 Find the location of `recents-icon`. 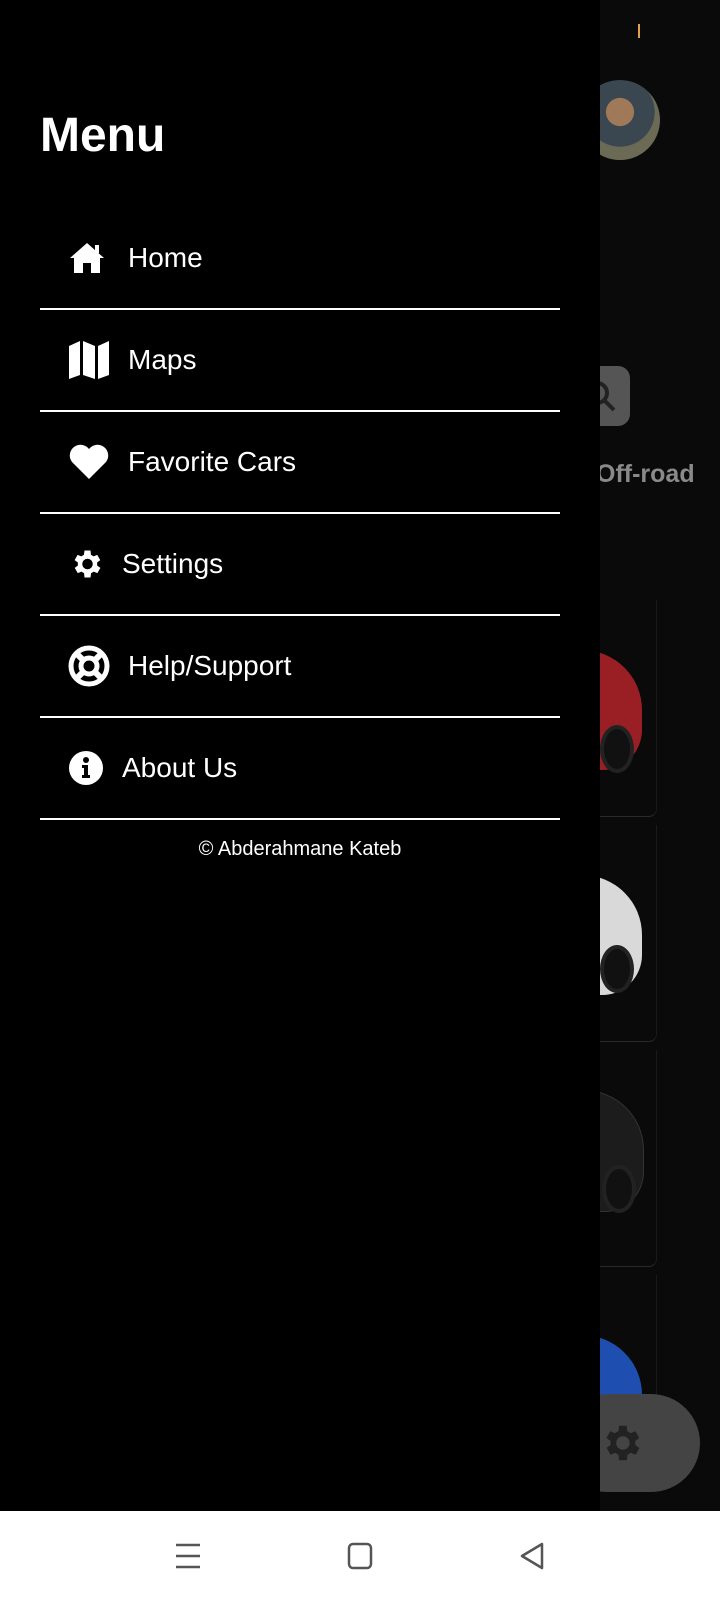

recents-icon is located at coordinates (188, 1556).